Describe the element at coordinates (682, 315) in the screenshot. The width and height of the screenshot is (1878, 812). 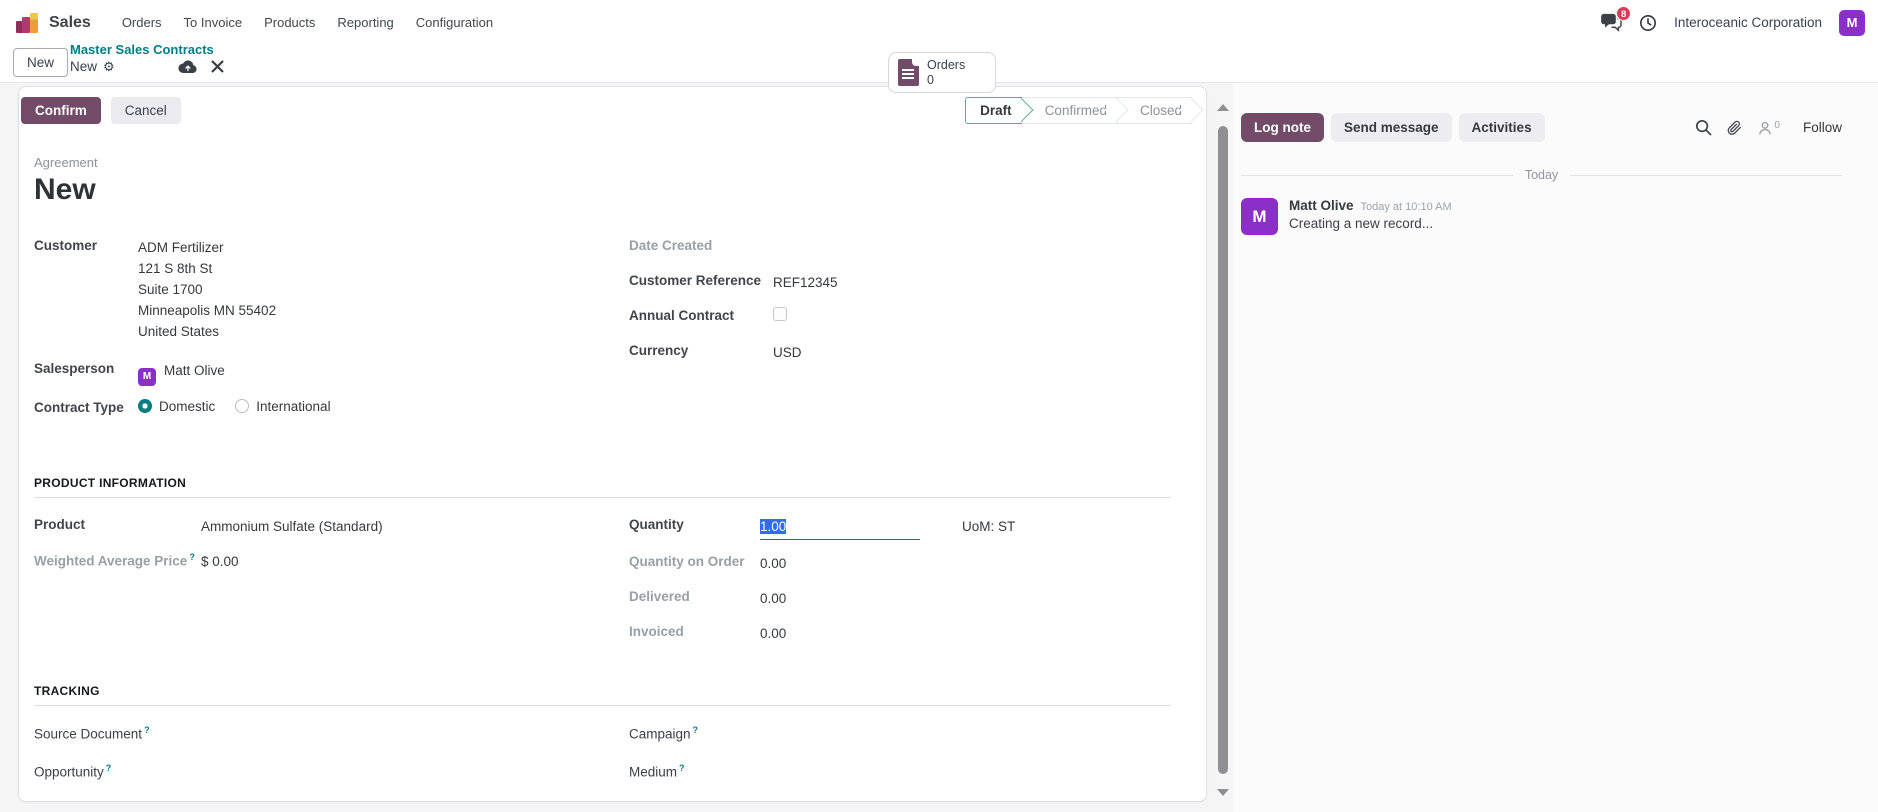
I see `annual-contract-label: Annual Contract` at that location.